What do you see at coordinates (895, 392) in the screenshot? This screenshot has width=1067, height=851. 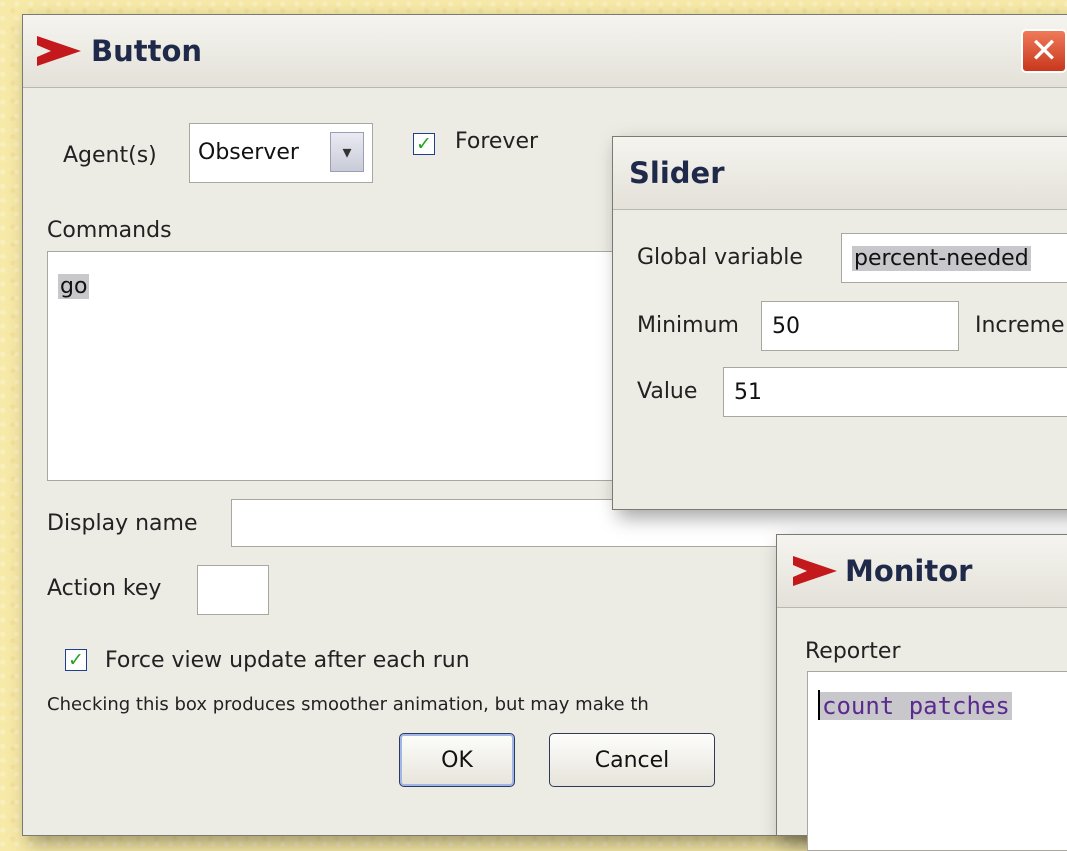 I see `value-input: 51` at bounding box center [895, 392].